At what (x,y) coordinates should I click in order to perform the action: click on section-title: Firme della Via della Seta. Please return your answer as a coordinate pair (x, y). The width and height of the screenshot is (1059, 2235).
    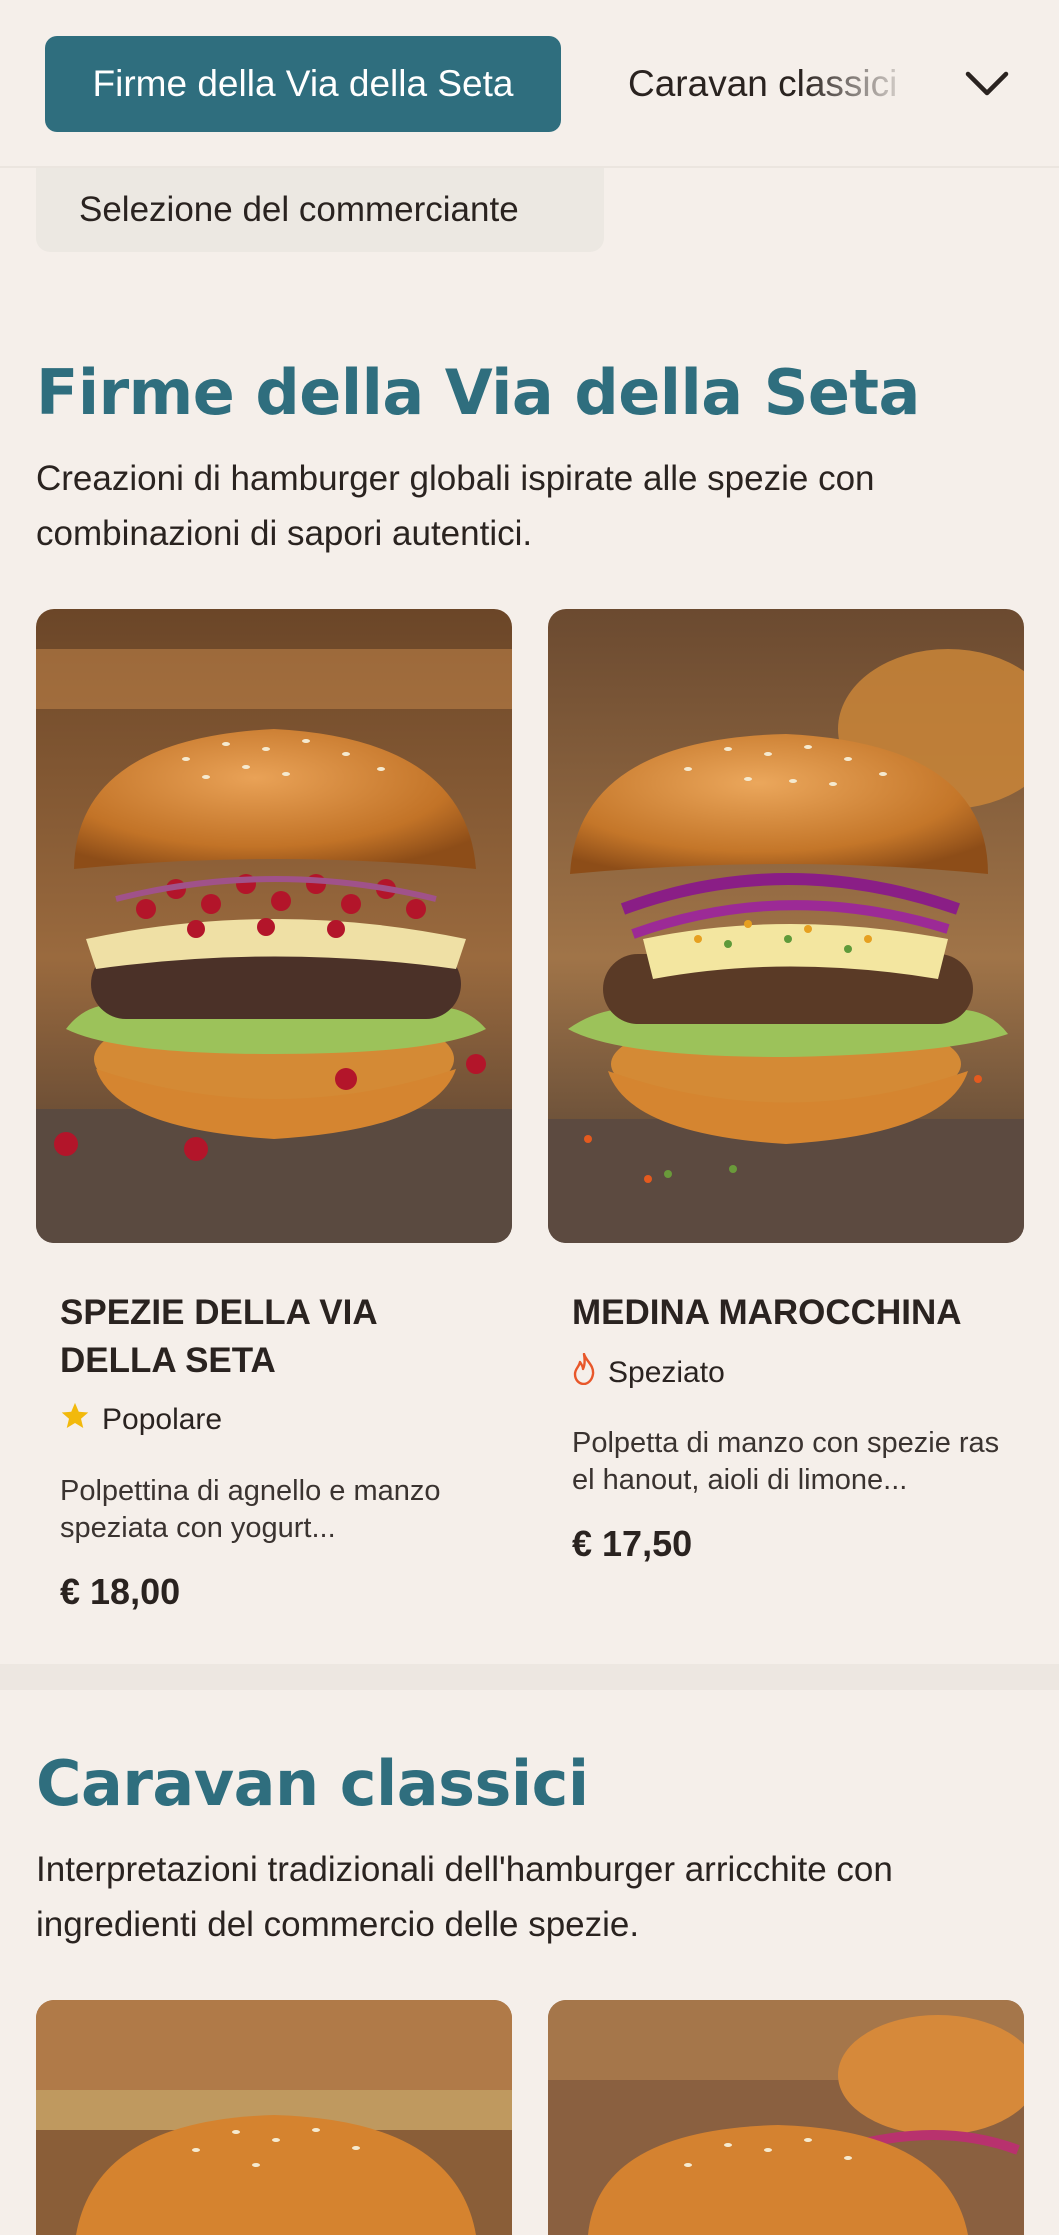
    Looking at the image, I should click on (478, 392).